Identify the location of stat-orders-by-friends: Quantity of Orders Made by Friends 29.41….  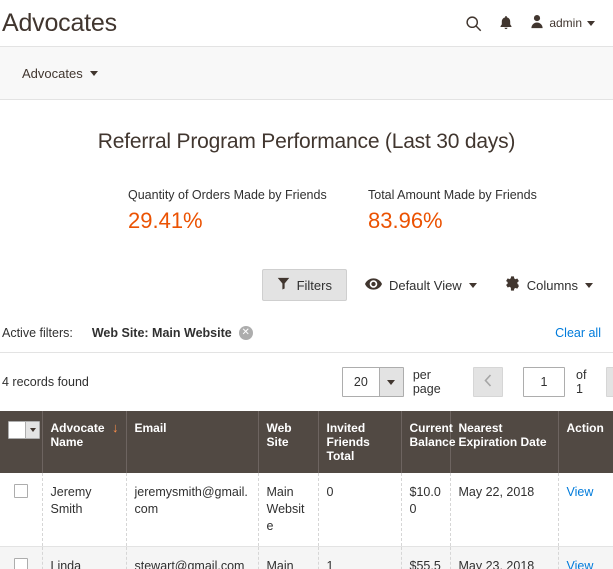
(248, 211).